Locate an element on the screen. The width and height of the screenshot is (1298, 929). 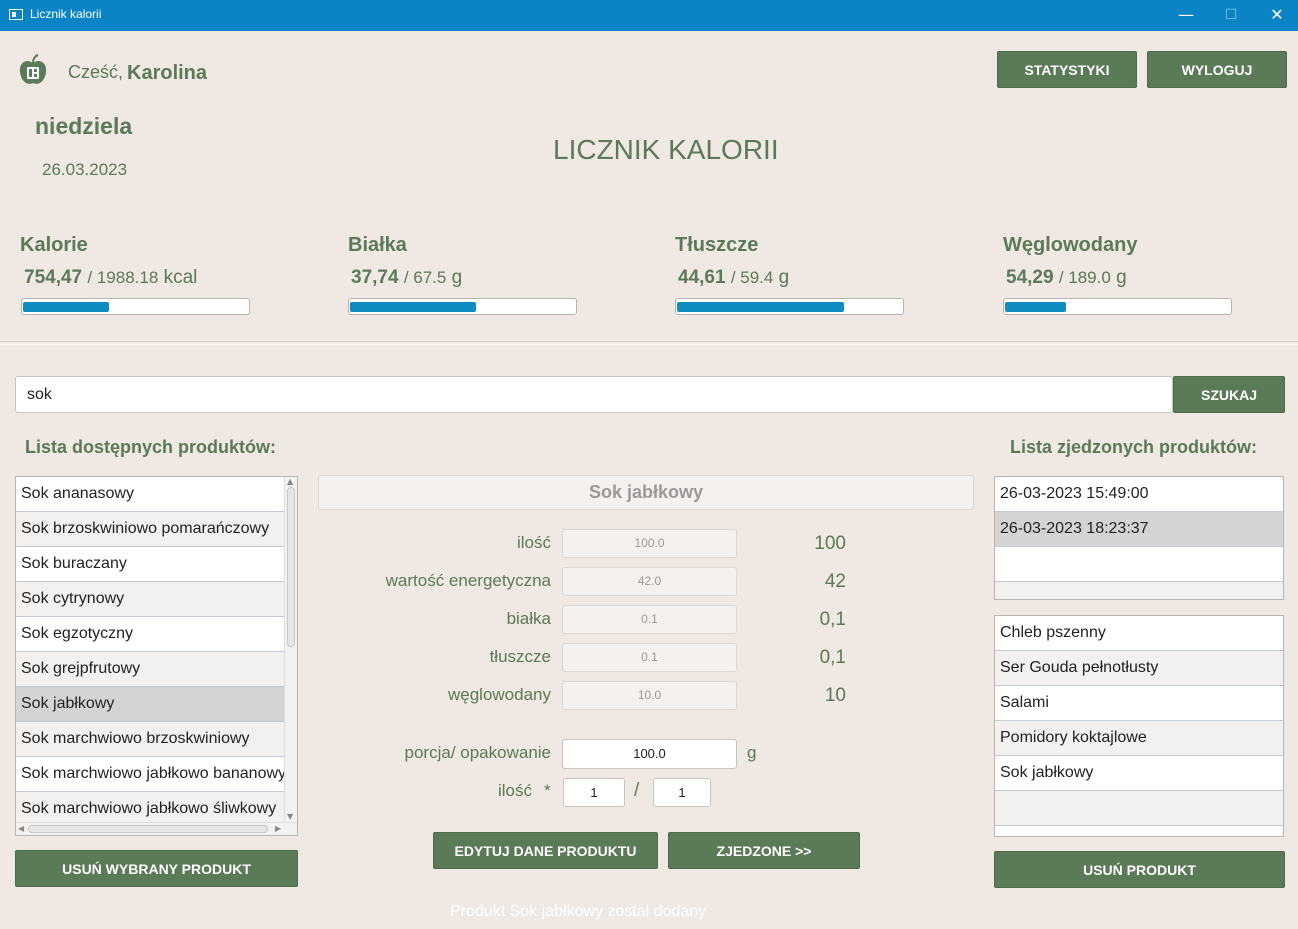
macro-target: / 59.4 is located at coordinates (752, 277).